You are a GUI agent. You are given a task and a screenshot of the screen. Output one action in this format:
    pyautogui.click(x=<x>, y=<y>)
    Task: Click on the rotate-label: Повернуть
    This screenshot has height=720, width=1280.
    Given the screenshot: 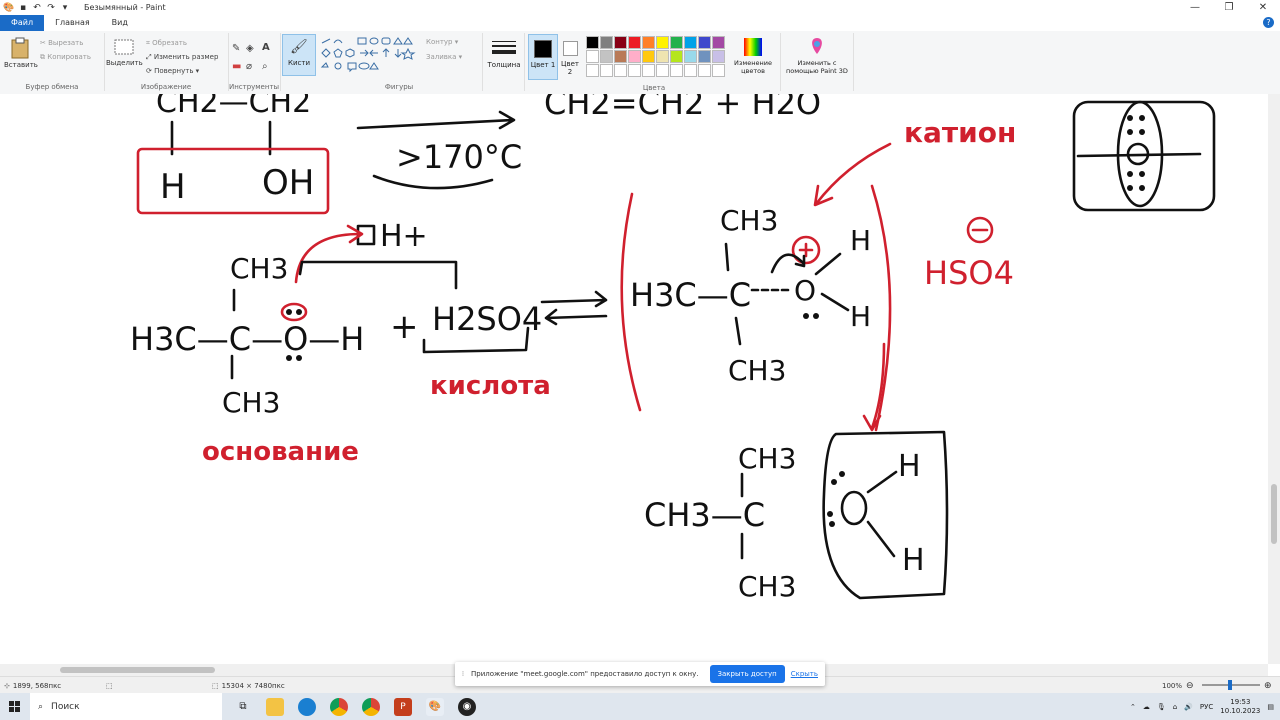 What is the action you would take?
    pyautogui.click(x=174, y=71)
    